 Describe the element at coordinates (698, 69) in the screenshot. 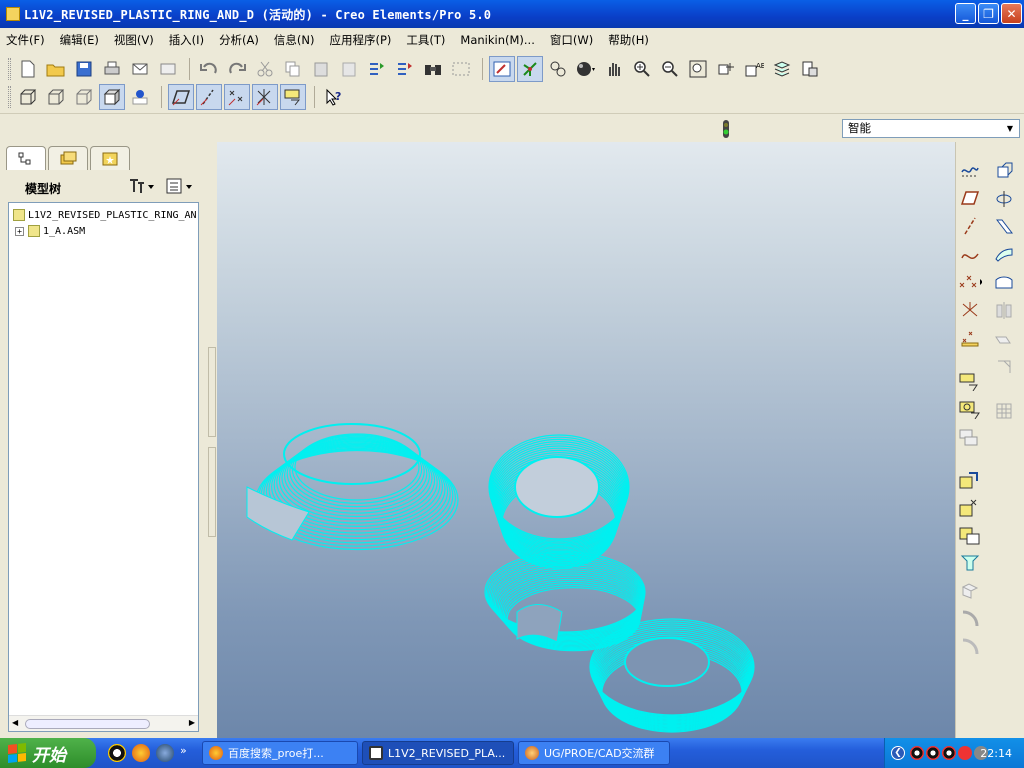

I see `refit-button` at that location.